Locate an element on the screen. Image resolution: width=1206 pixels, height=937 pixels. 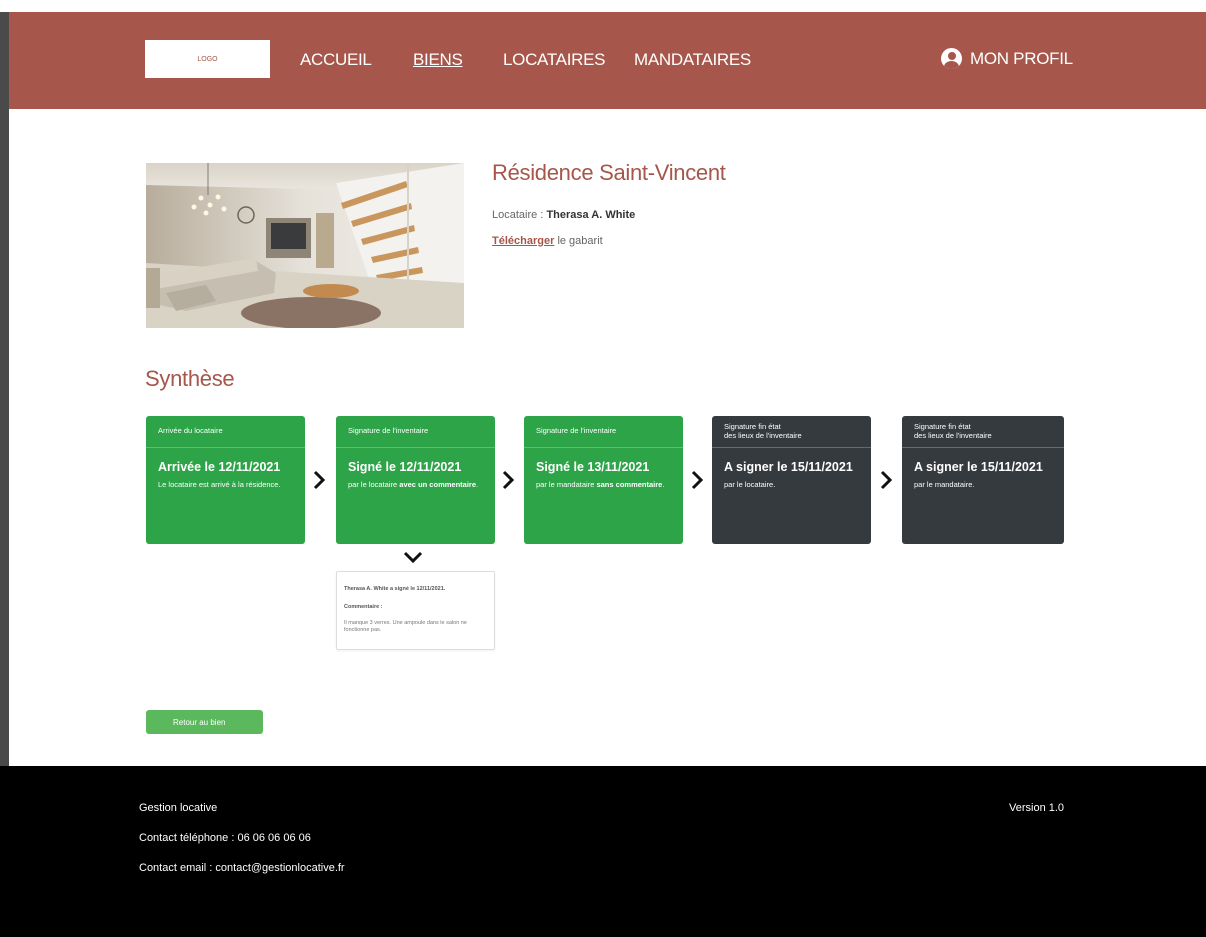
step-desc: par le mandataire. is located at coordinates (944, 484).